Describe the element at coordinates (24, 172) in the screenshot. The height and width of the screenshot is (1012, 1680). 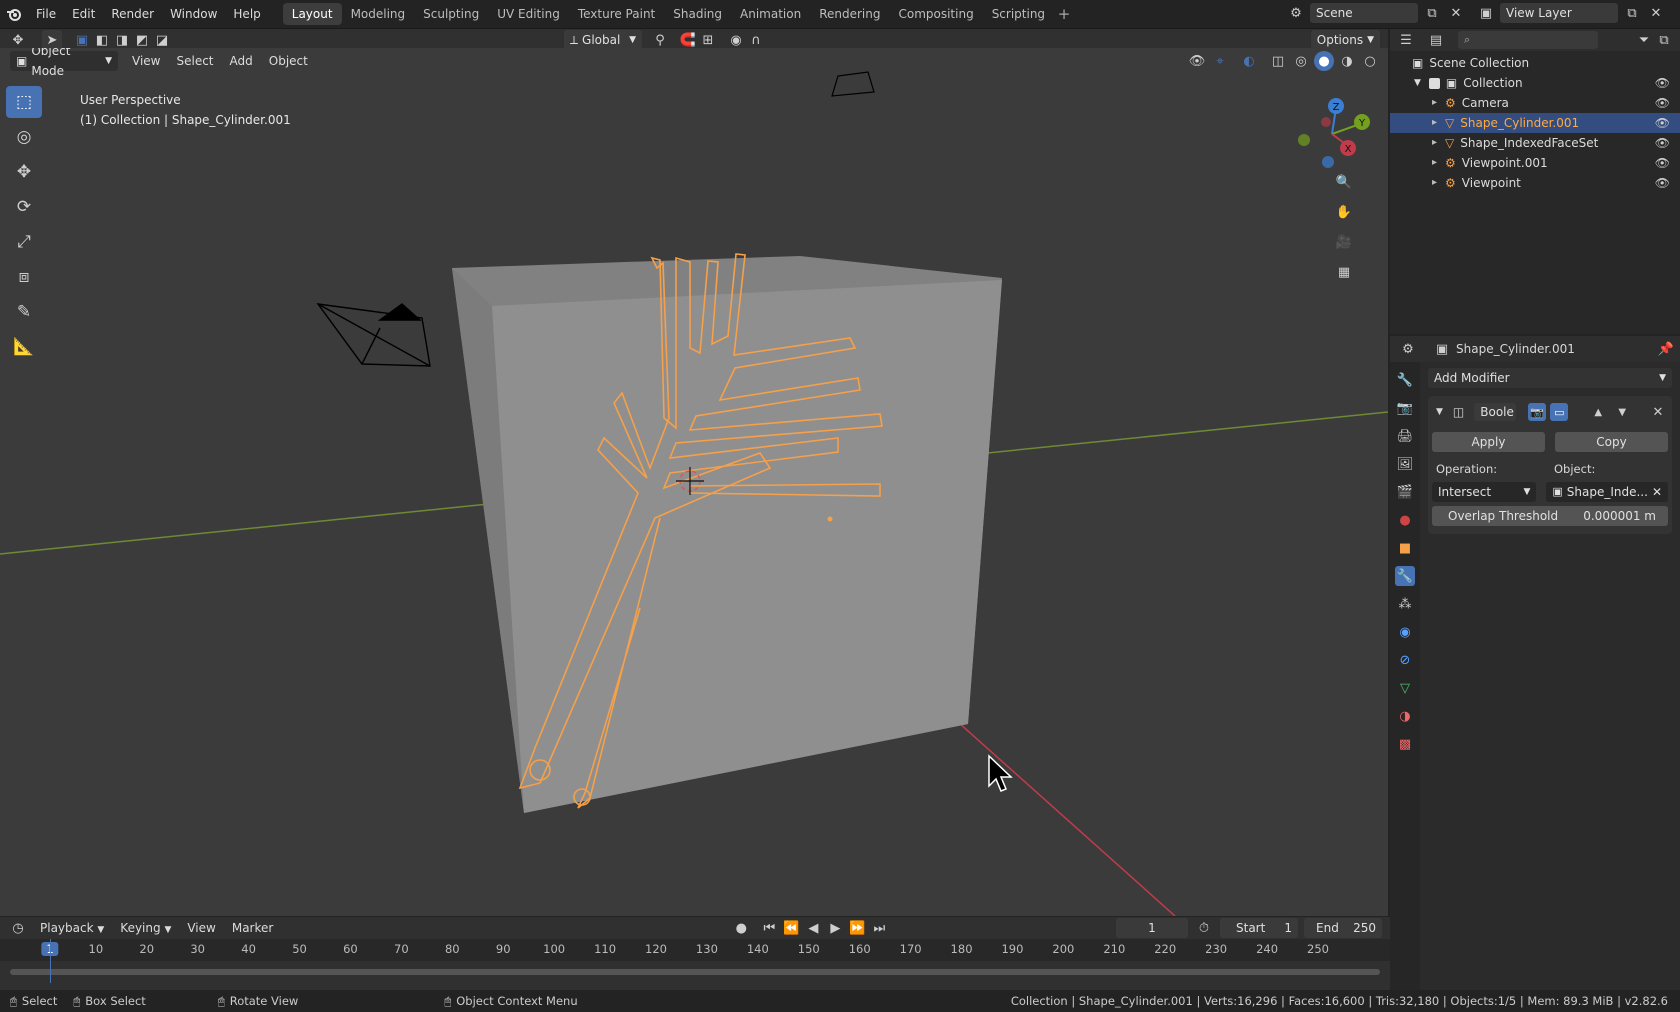
I see `move-tool-icon: ✥` at that location.